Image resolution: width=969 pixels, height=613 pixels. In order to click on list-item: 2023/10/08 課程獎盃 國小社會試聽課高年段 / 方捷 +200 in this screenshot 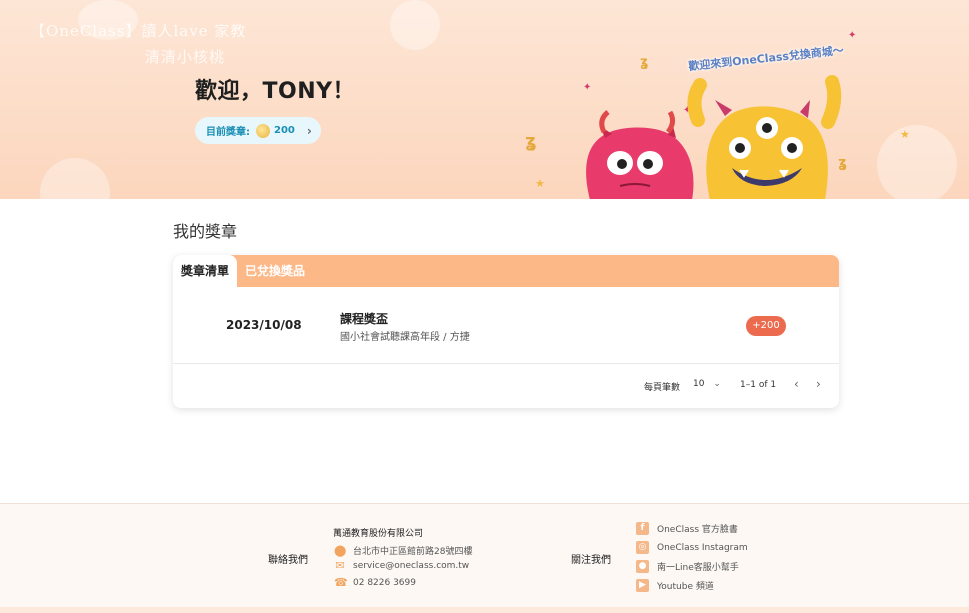, I will do `click(506, 325)`.